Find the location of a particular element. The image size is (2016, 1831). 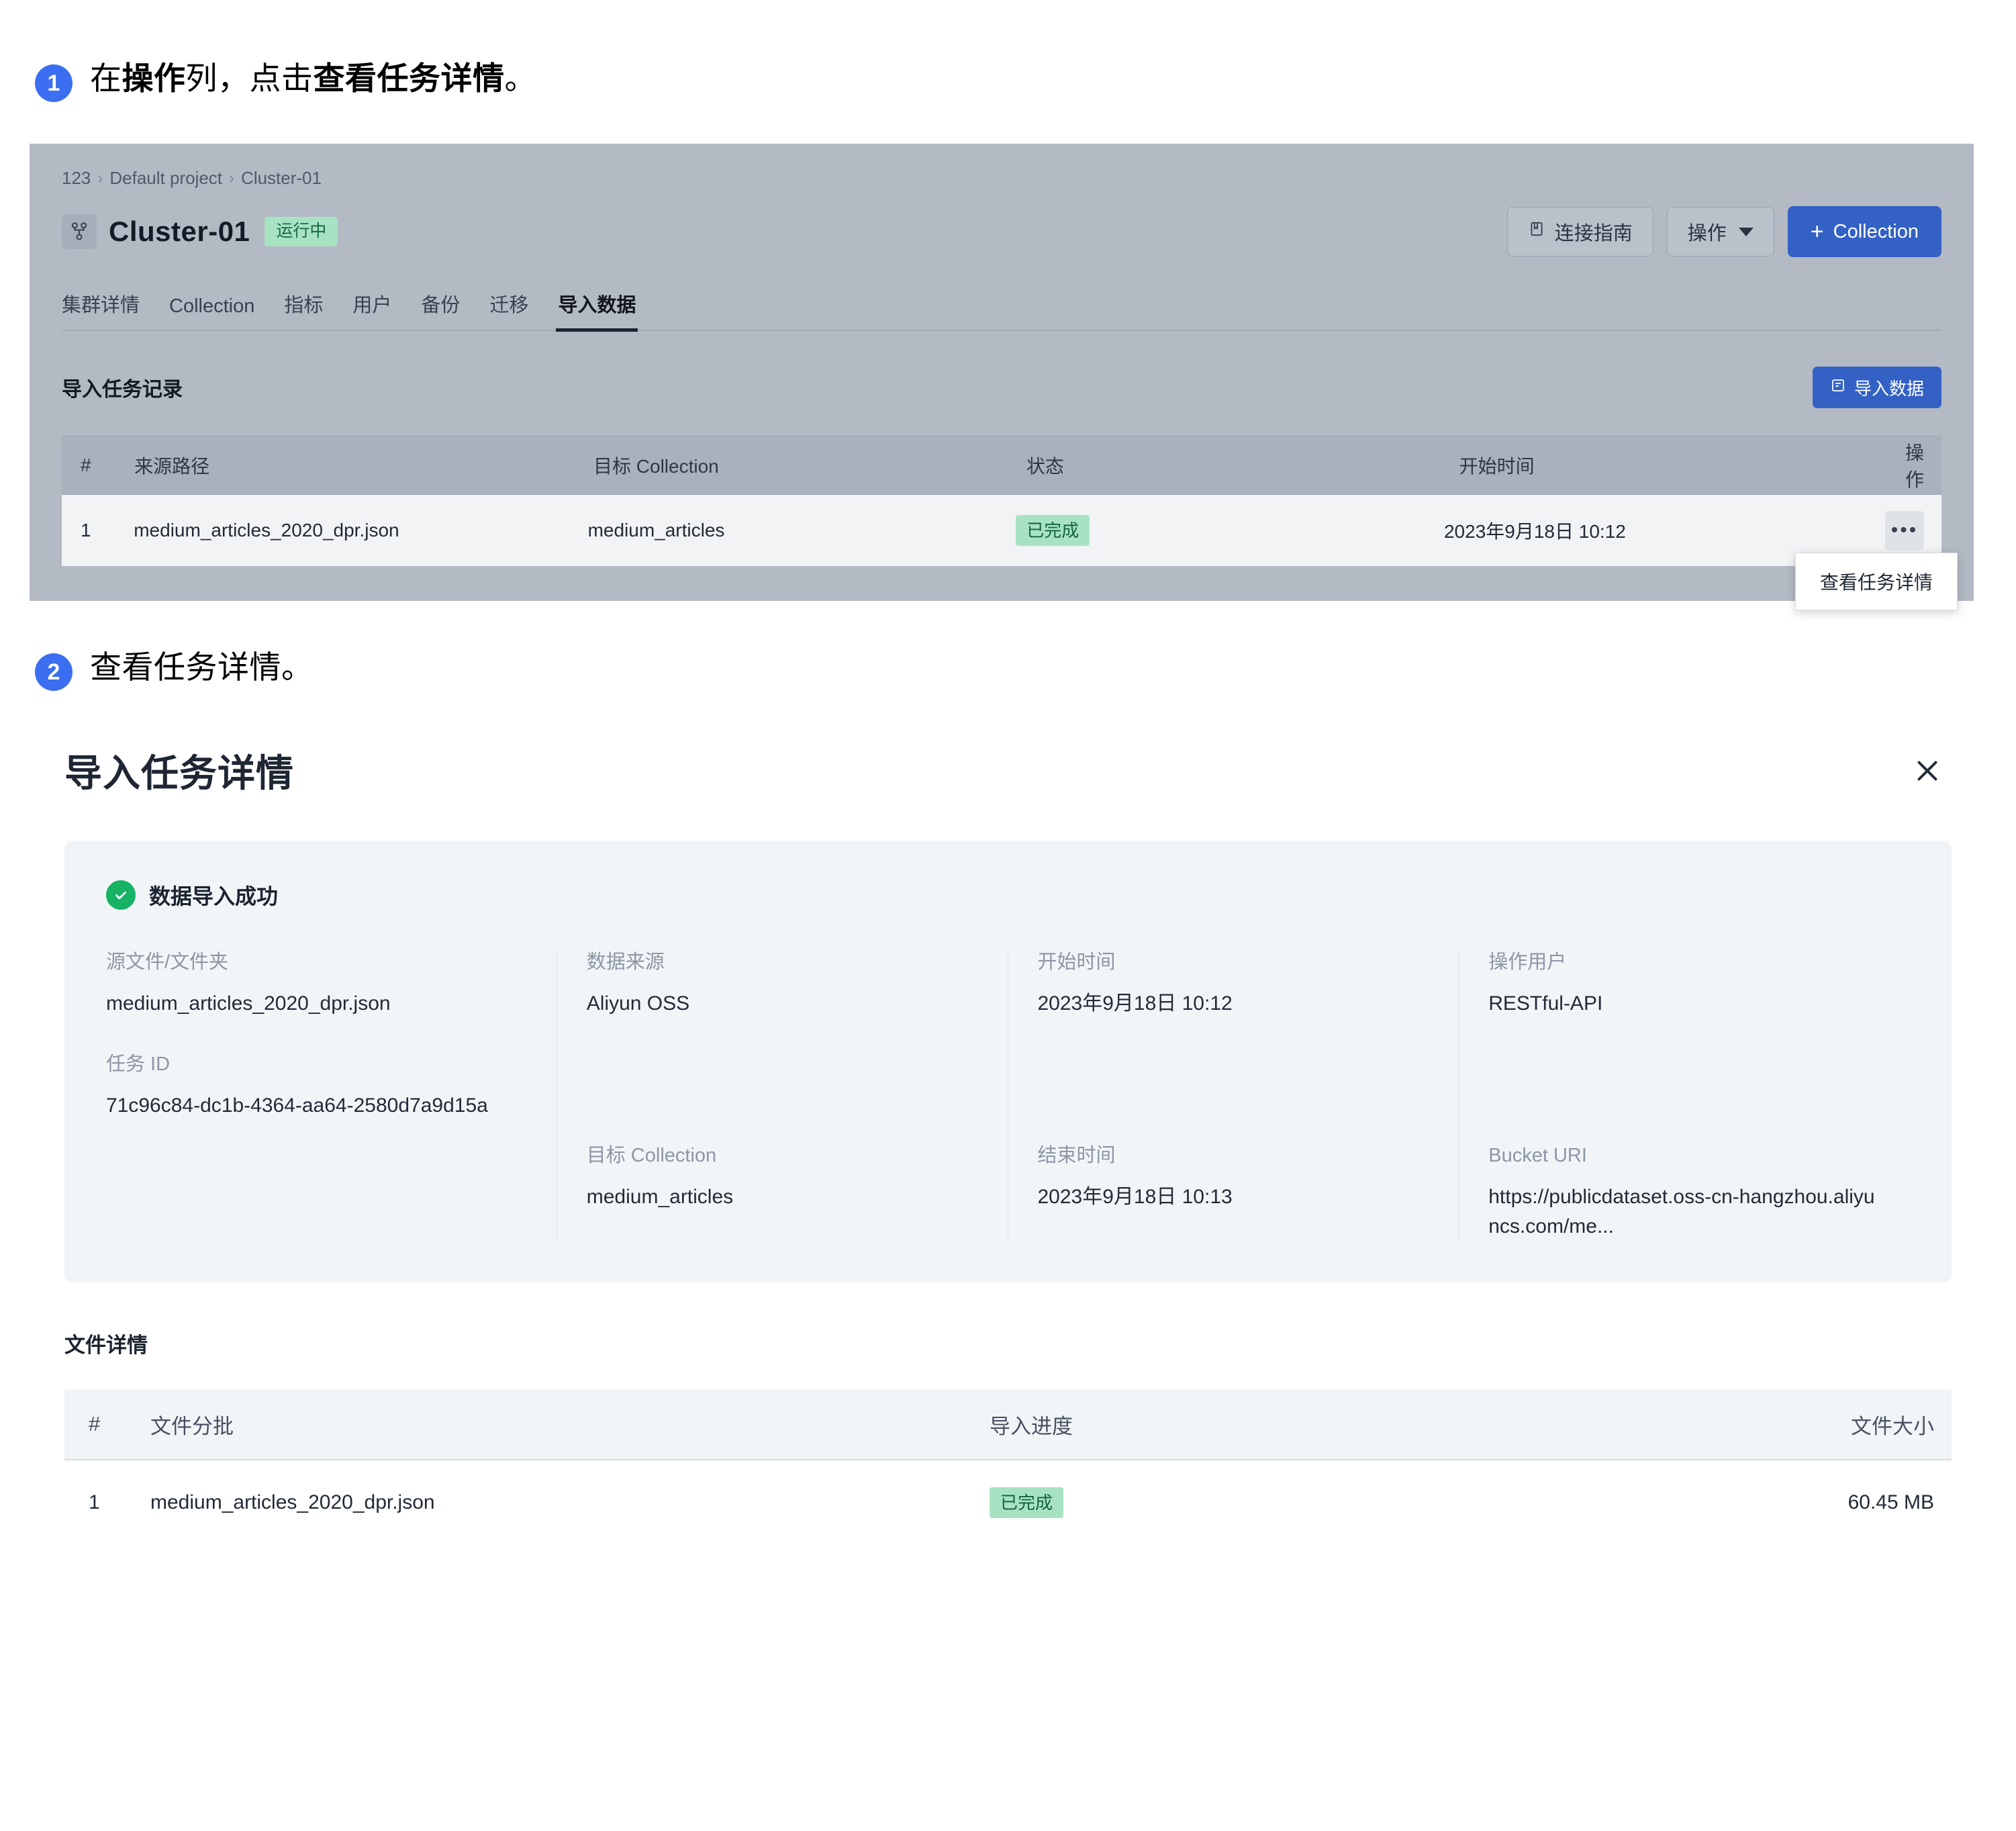

breadcrumb-item-org: 123 is located at coordinates (76, 178).